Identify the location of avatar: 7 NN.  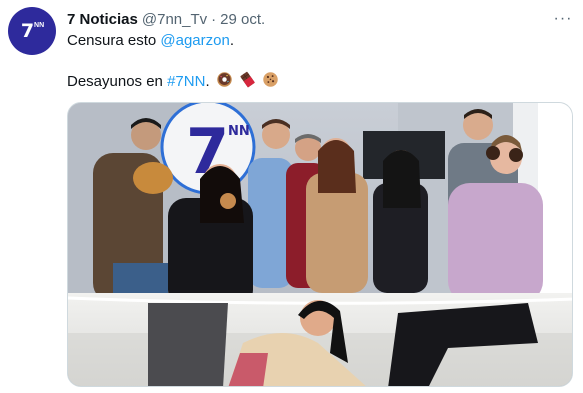
(32, 31).